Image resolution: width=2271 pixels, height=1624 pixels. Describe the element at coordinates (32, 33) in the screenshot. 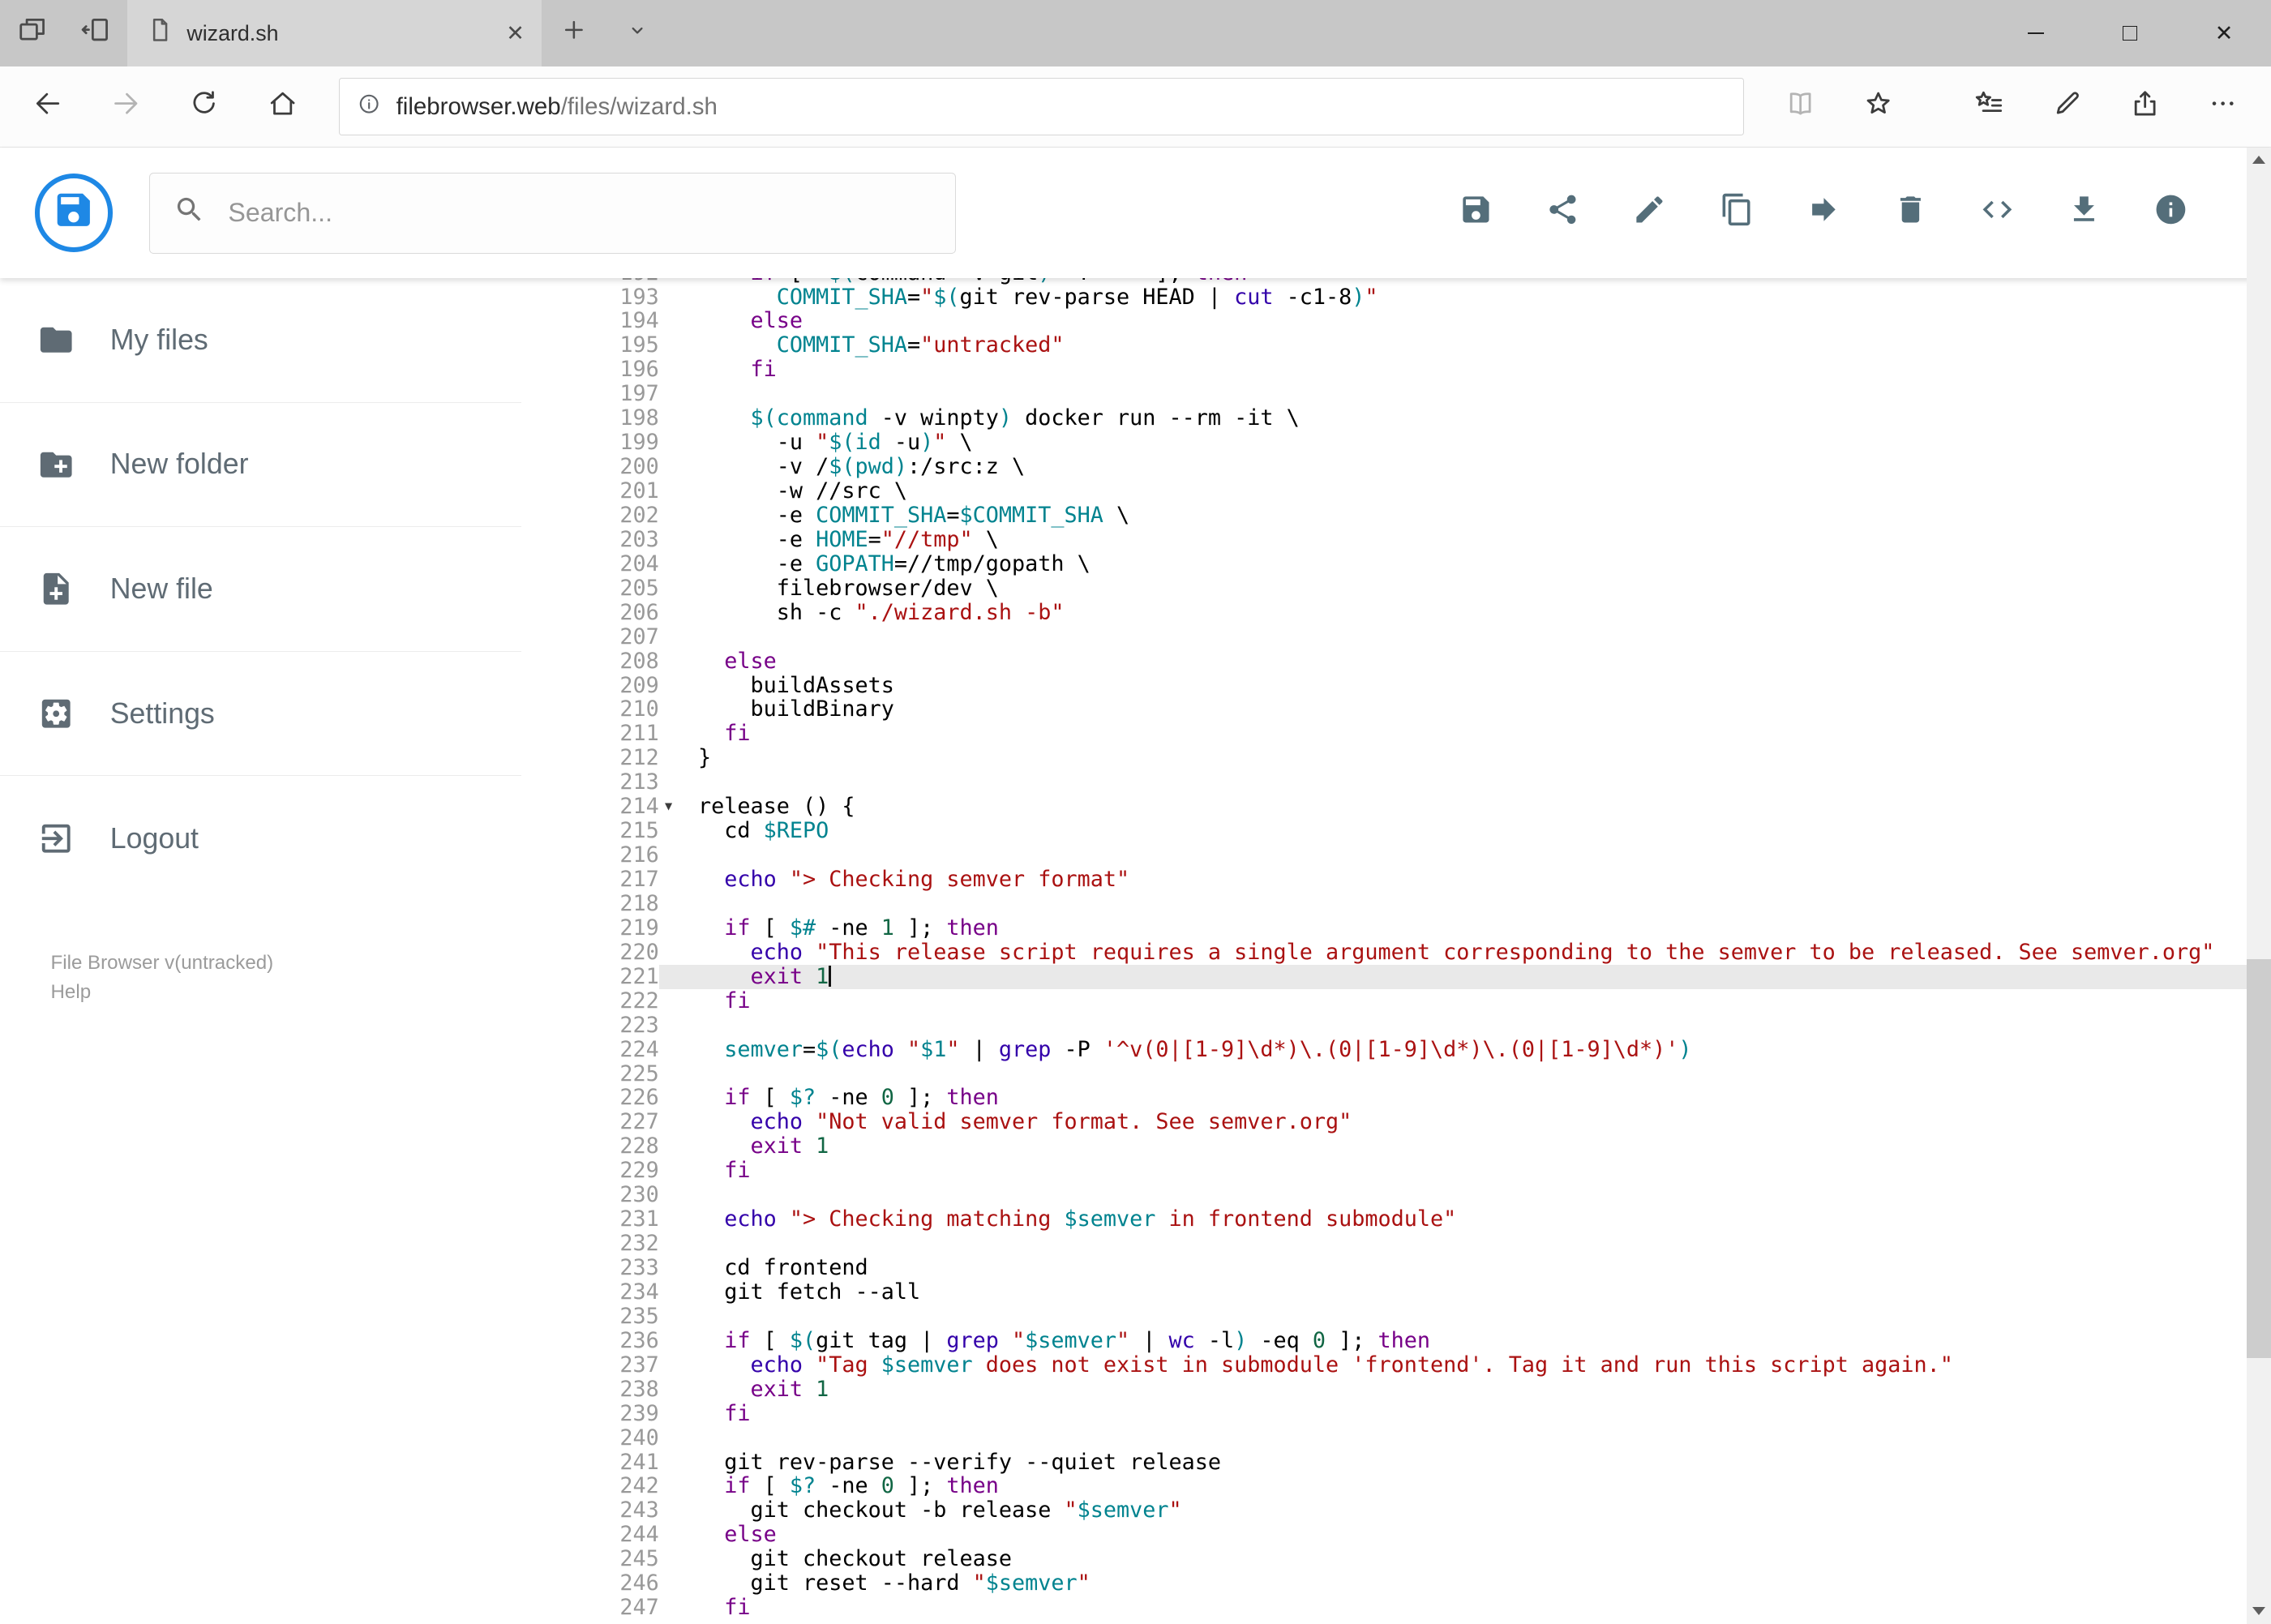

I see `tabs-preview-button` at that location.